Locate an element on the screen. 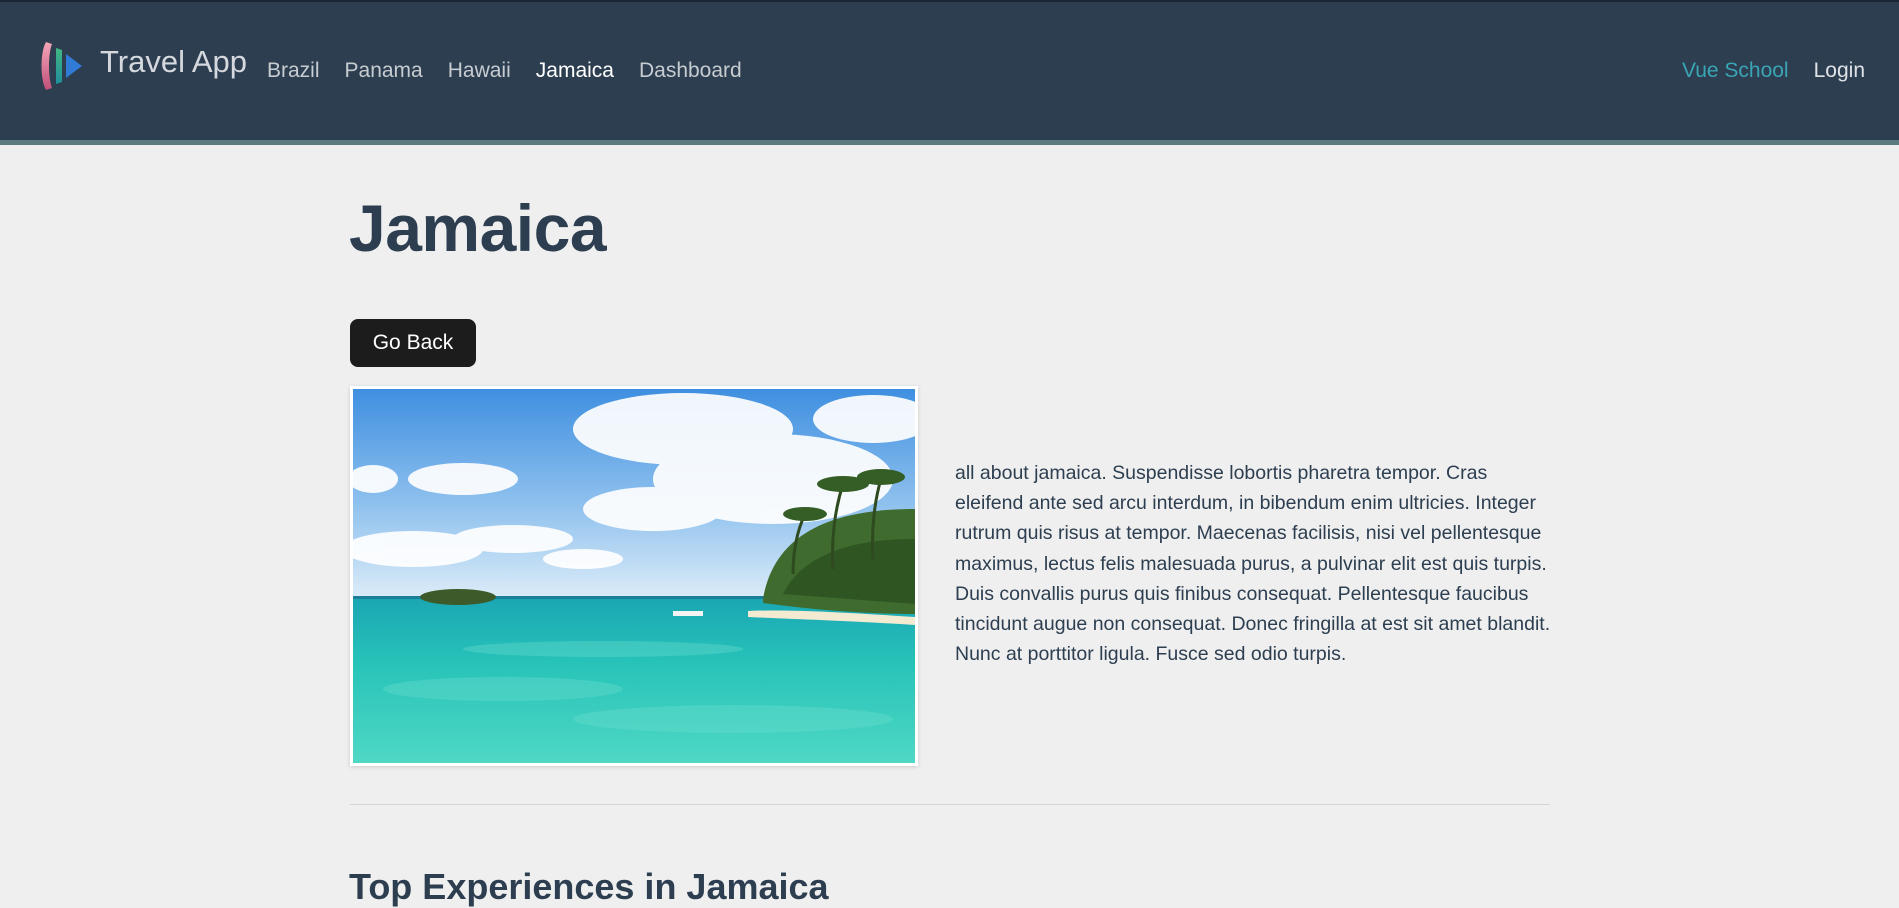  brand-link: Travel App is located at coordinates (173, 62).